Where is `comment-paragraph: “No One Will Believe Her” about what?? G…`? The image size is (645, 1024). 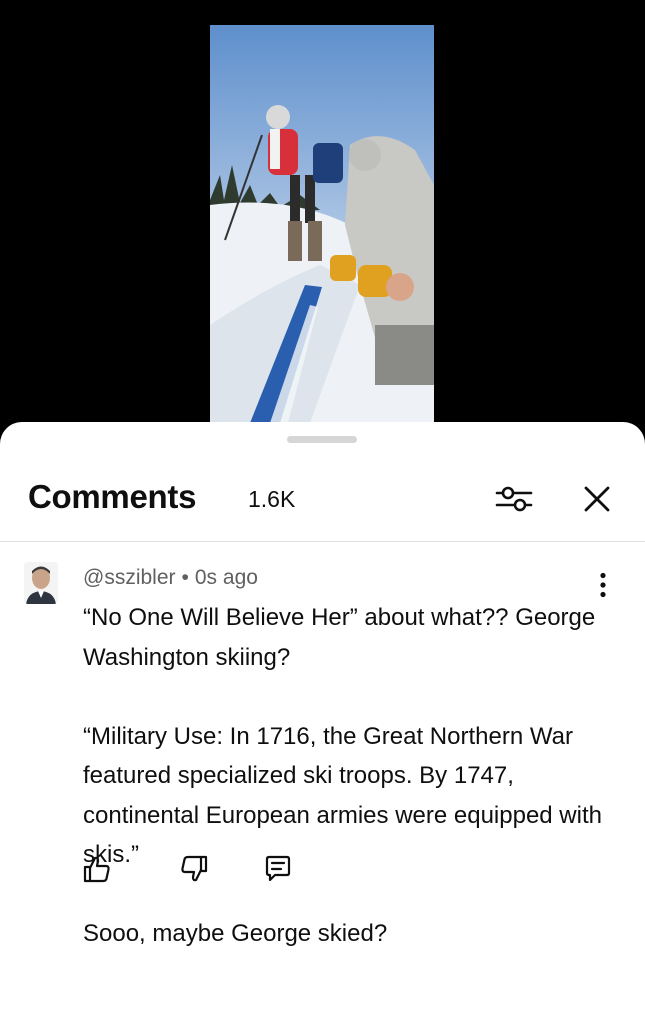 comment-paragraph: “No One Will Believe Her” about what?? G… is located at coordinates (339, 637).